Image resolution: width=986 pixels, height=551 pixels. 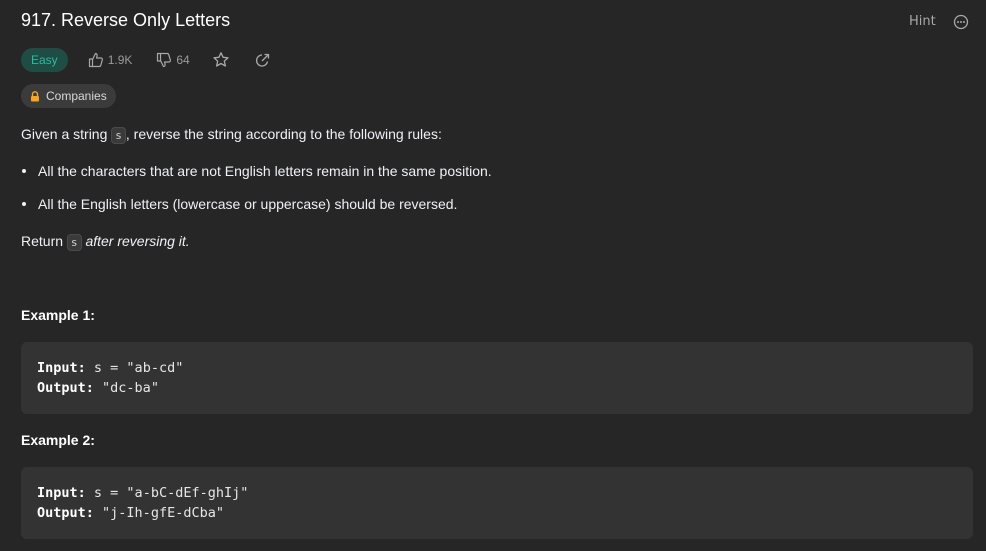 I want to click on companies-tag: Companies, so click(x=68, y=96).